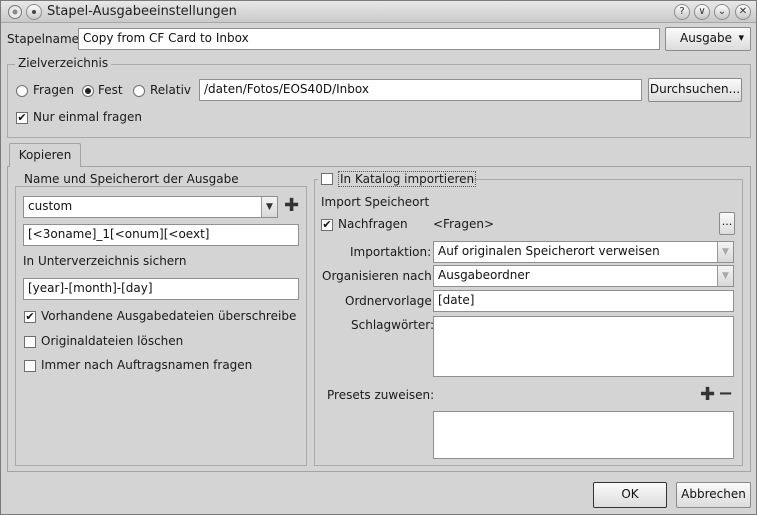 The width and height of the screenshot is (757, 515). What do you see at coordinates (743, 12) in the screenshot?
I see `close-button: ✕` at bounding box center [743, 12].